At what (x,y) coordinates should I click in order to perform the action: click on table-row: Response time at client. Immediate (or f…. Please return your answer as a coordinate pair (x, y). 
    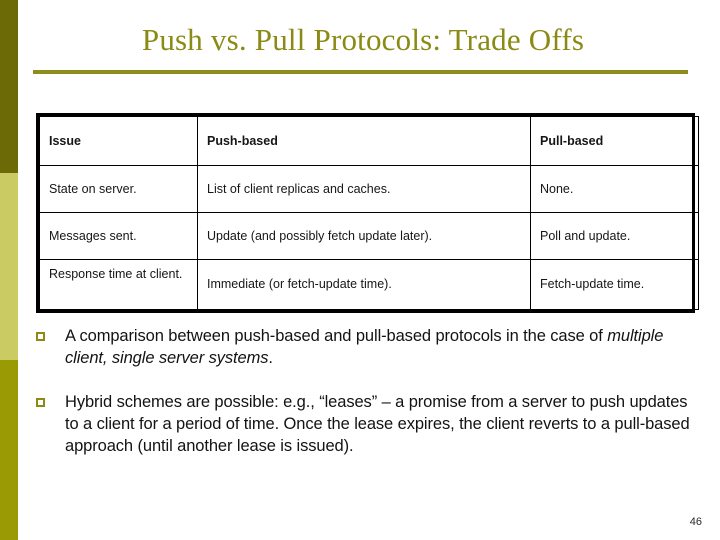
    Looking at the image, I should click on (369, 284).